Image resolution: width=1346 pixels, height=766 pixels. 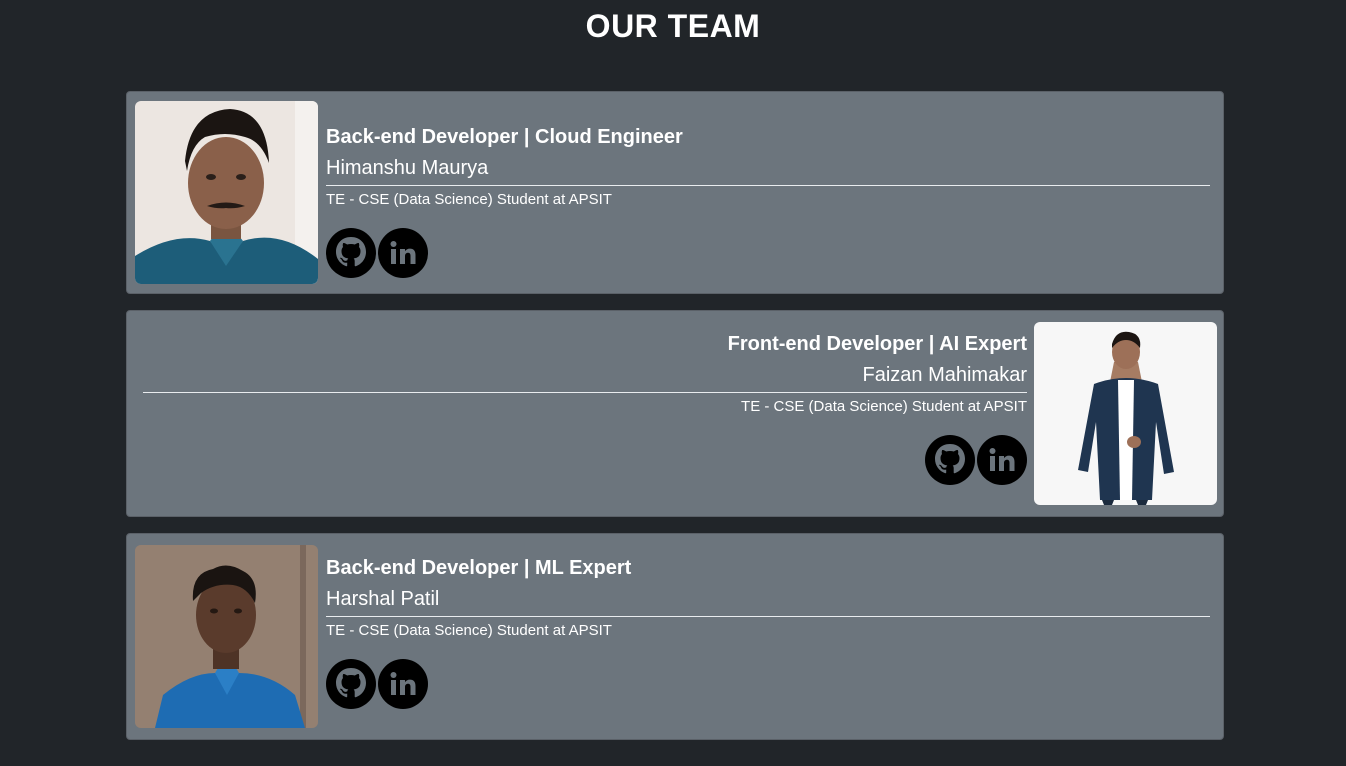 I want to click on member-role: Front-end Developer | AI Expert, so click(x=877, y=344).